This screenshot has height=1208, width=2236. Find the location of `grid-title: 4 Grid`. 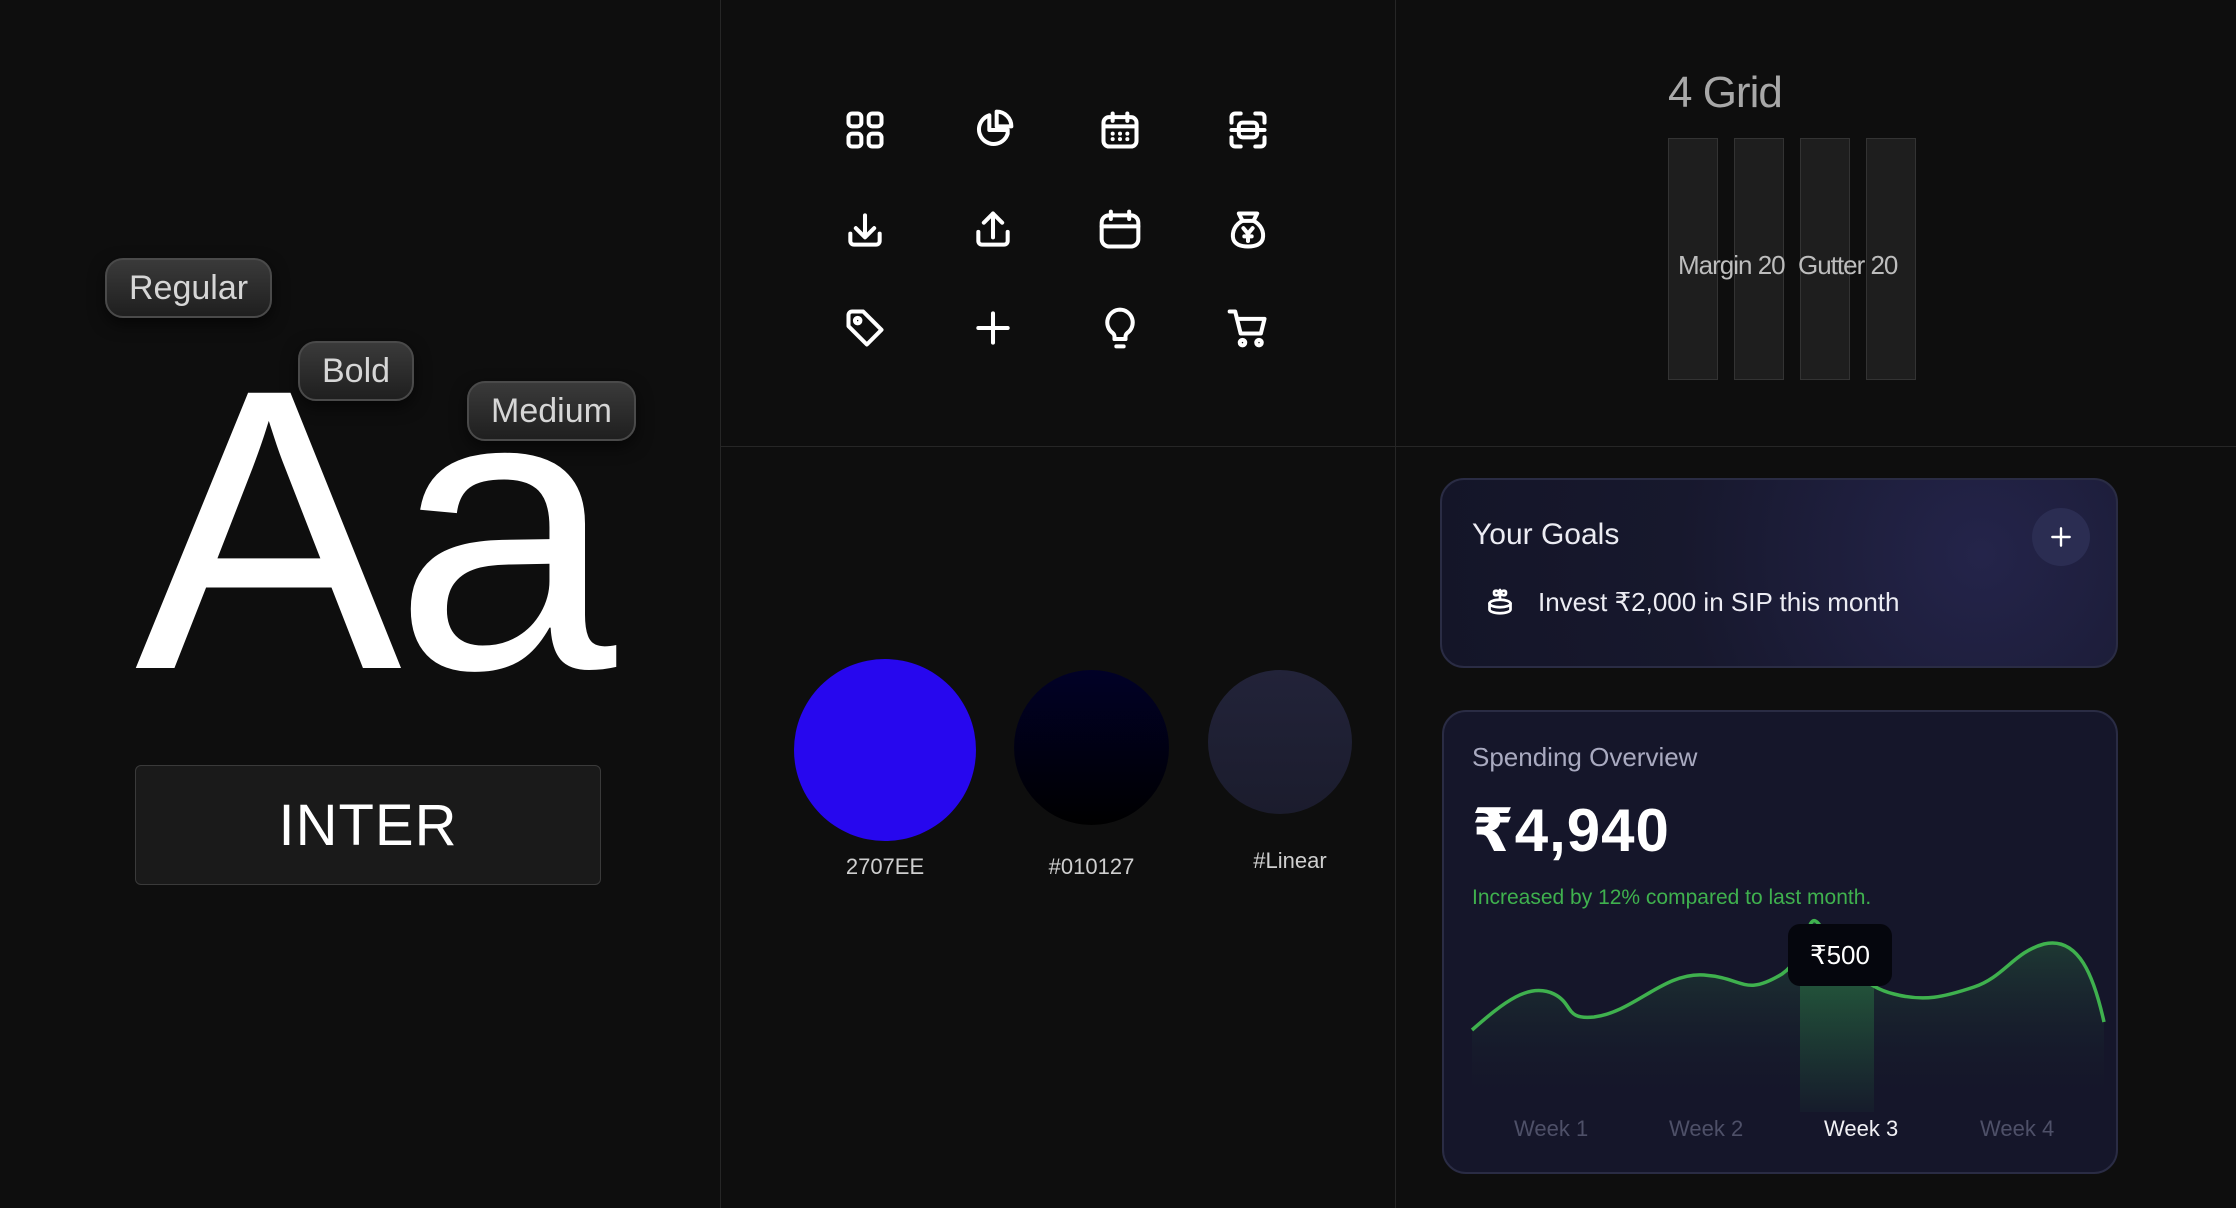

grid-title: 4 Grid is located at coordinates (1725, 92).